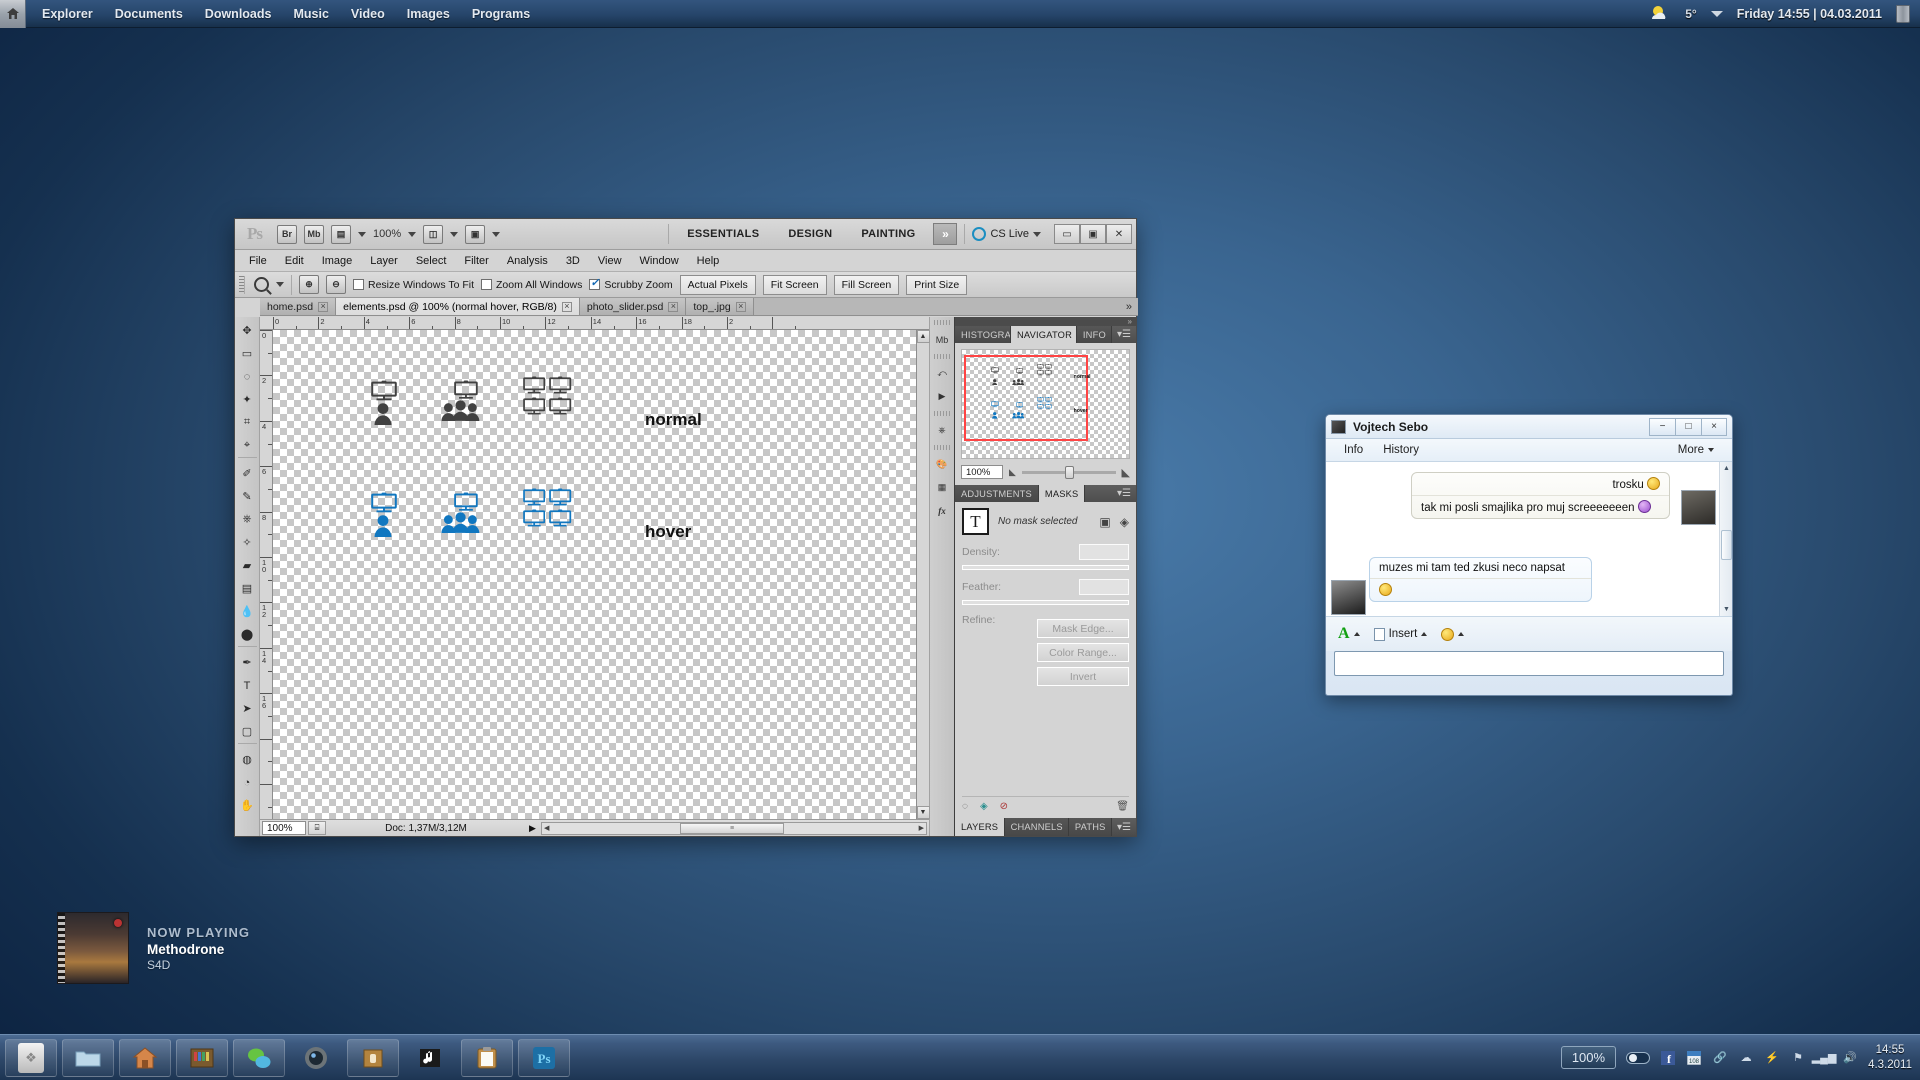 The width and height of the screenshot is (1920, 1080). Describe the element at coordinates (595, 283) in the screenshot. I see `checkbox-box-scrubby` at that location.